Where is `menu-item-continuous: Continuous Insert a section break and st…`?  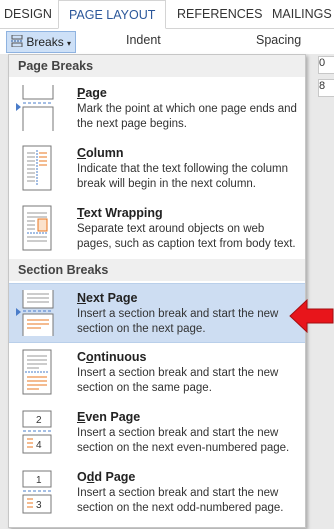
menu-item-continuous: Continuous Insert a section break and st… is located at coordinates (157, 373).